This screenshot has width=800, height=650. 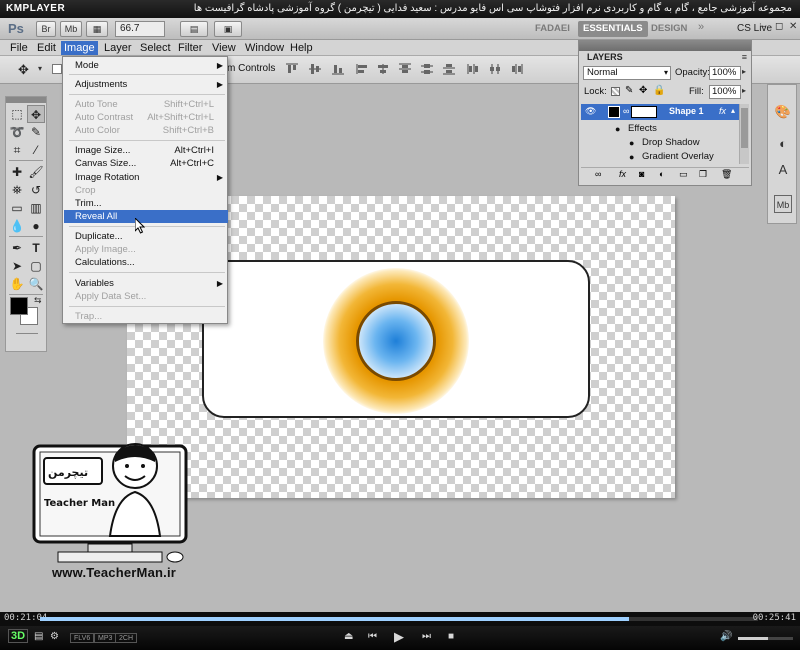 What do you see at coordinates (36, 190) in the screenshot?
I see `history-brush-tool-icon: ↺` at bounding box center [36, 190].